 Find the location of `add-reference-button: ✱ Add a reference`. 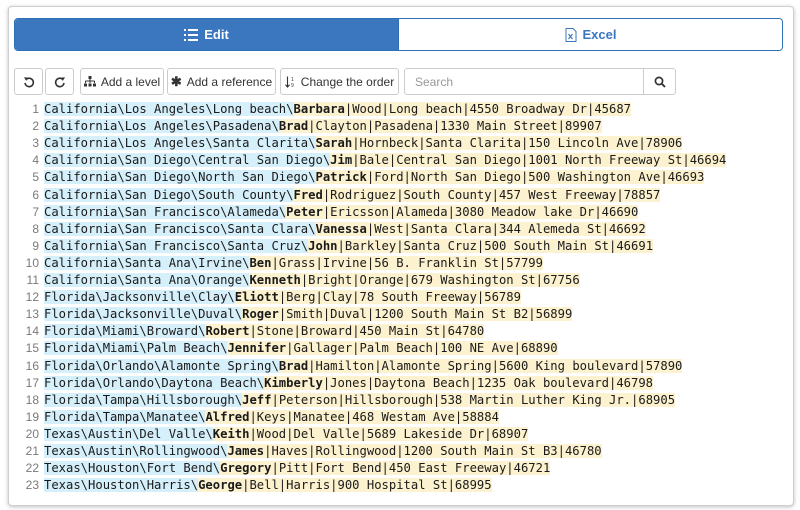

add-reference-button: ✱ Add a reference is located at coordinates (221, 81).